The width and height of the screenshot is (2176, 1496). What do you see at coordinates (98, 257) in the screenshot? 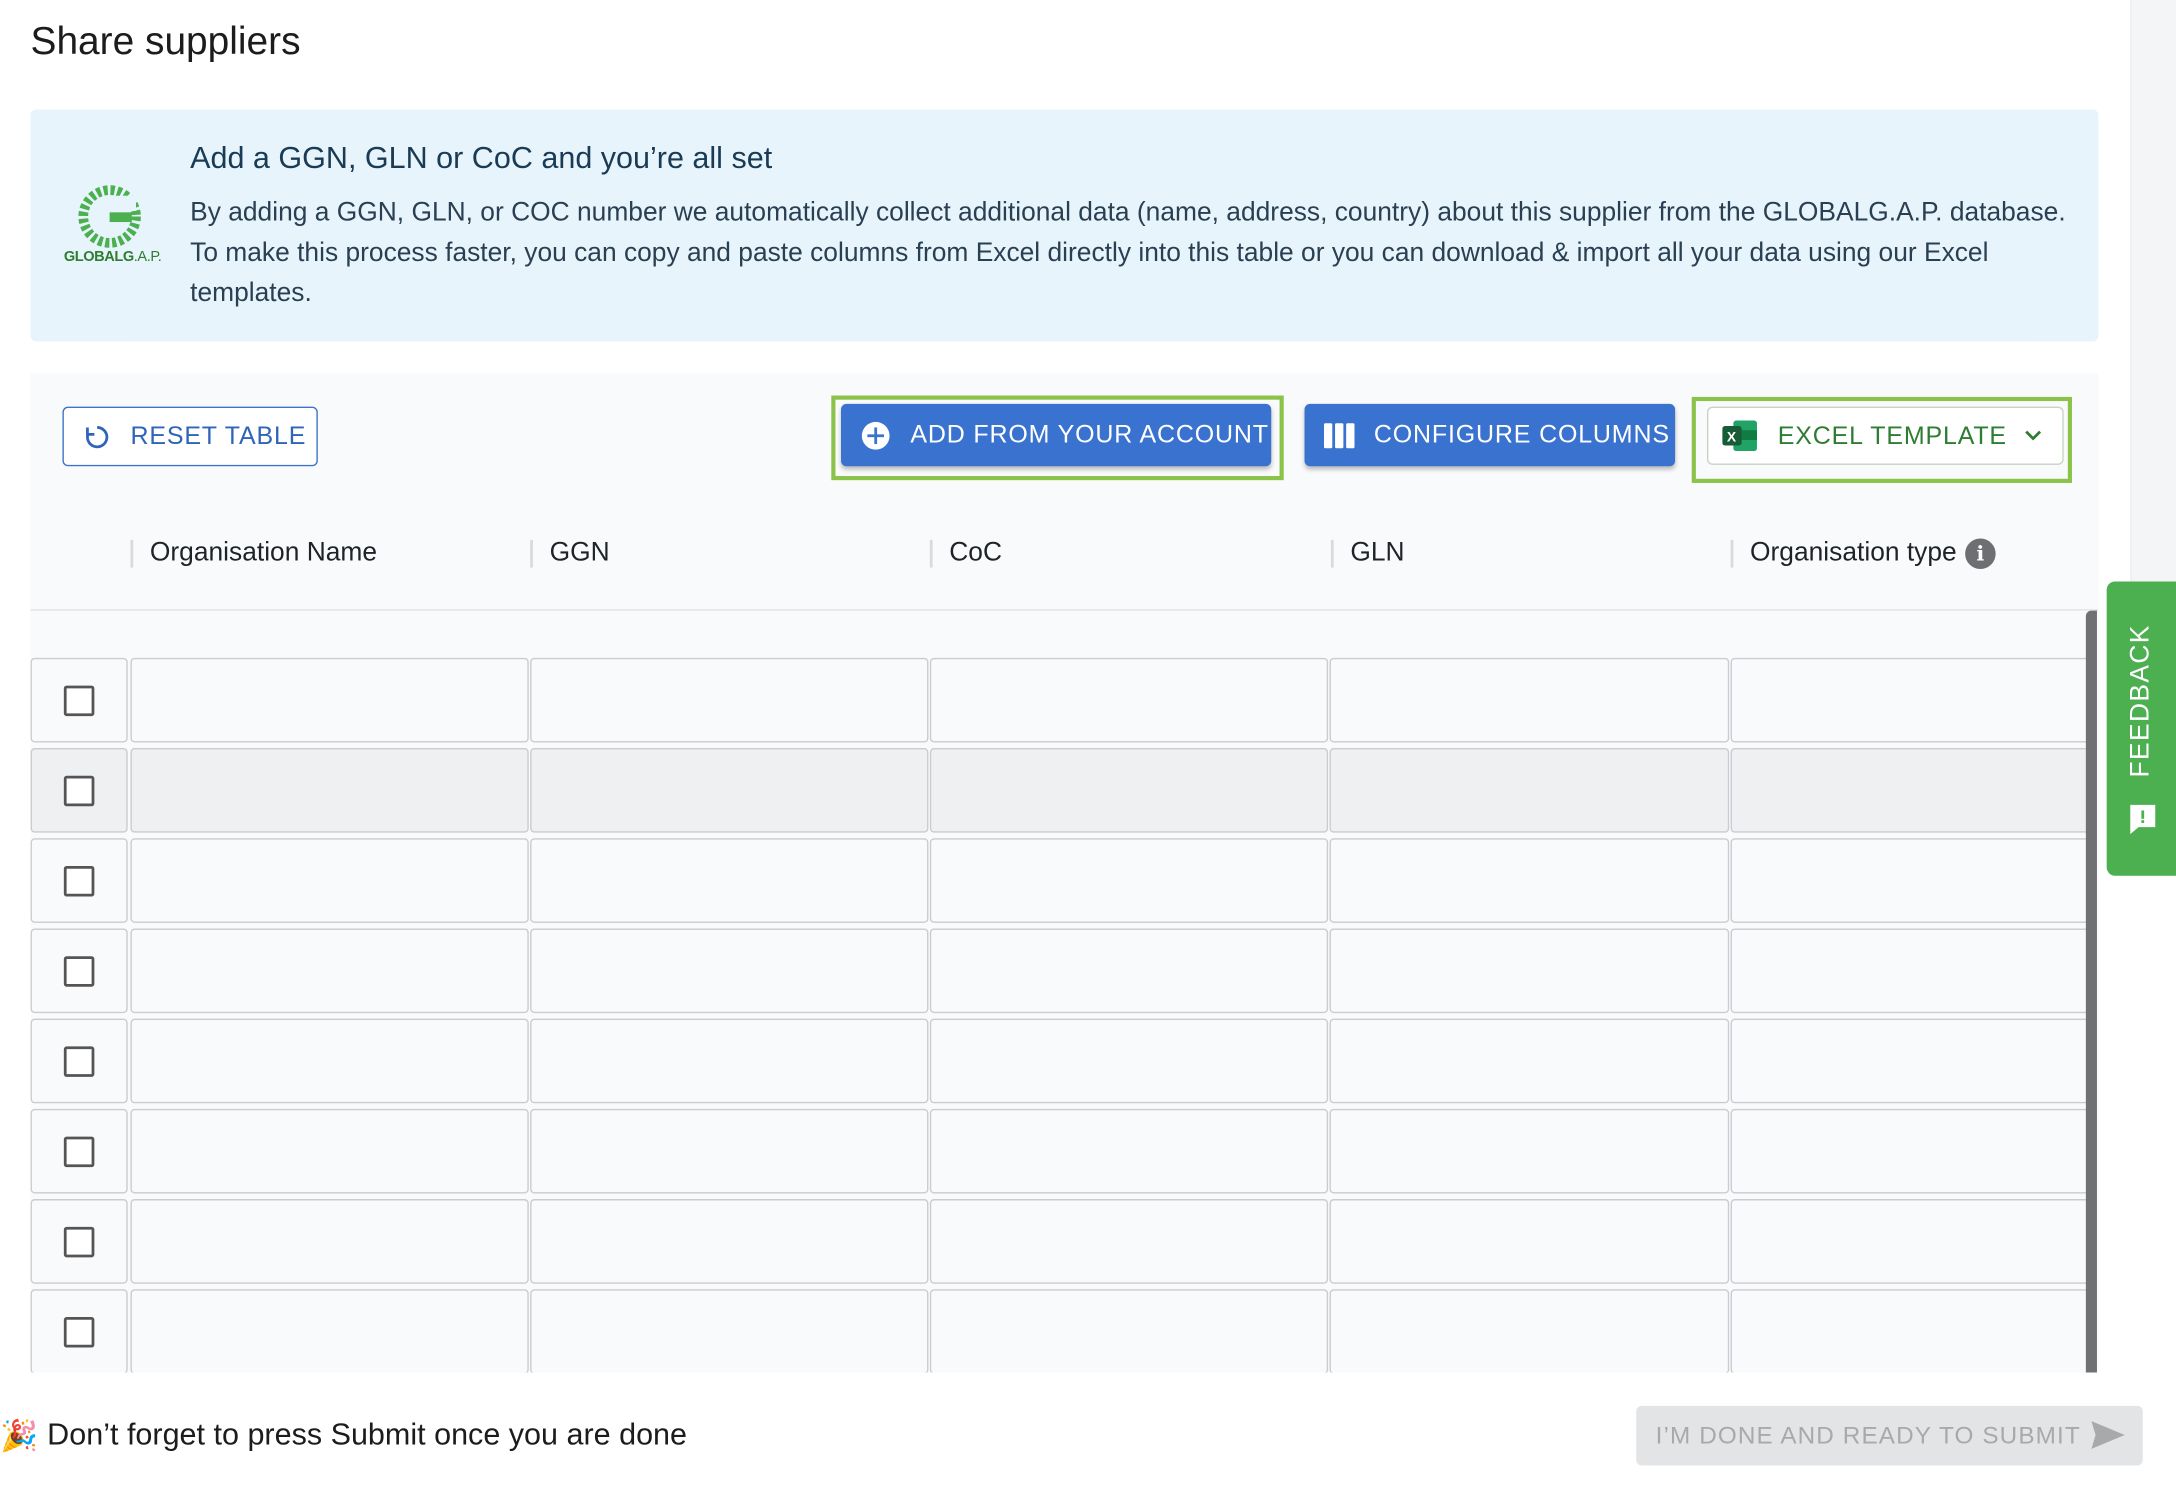
I see `logo-text-bold: GLOBALG` at bounding box center [98, 257].